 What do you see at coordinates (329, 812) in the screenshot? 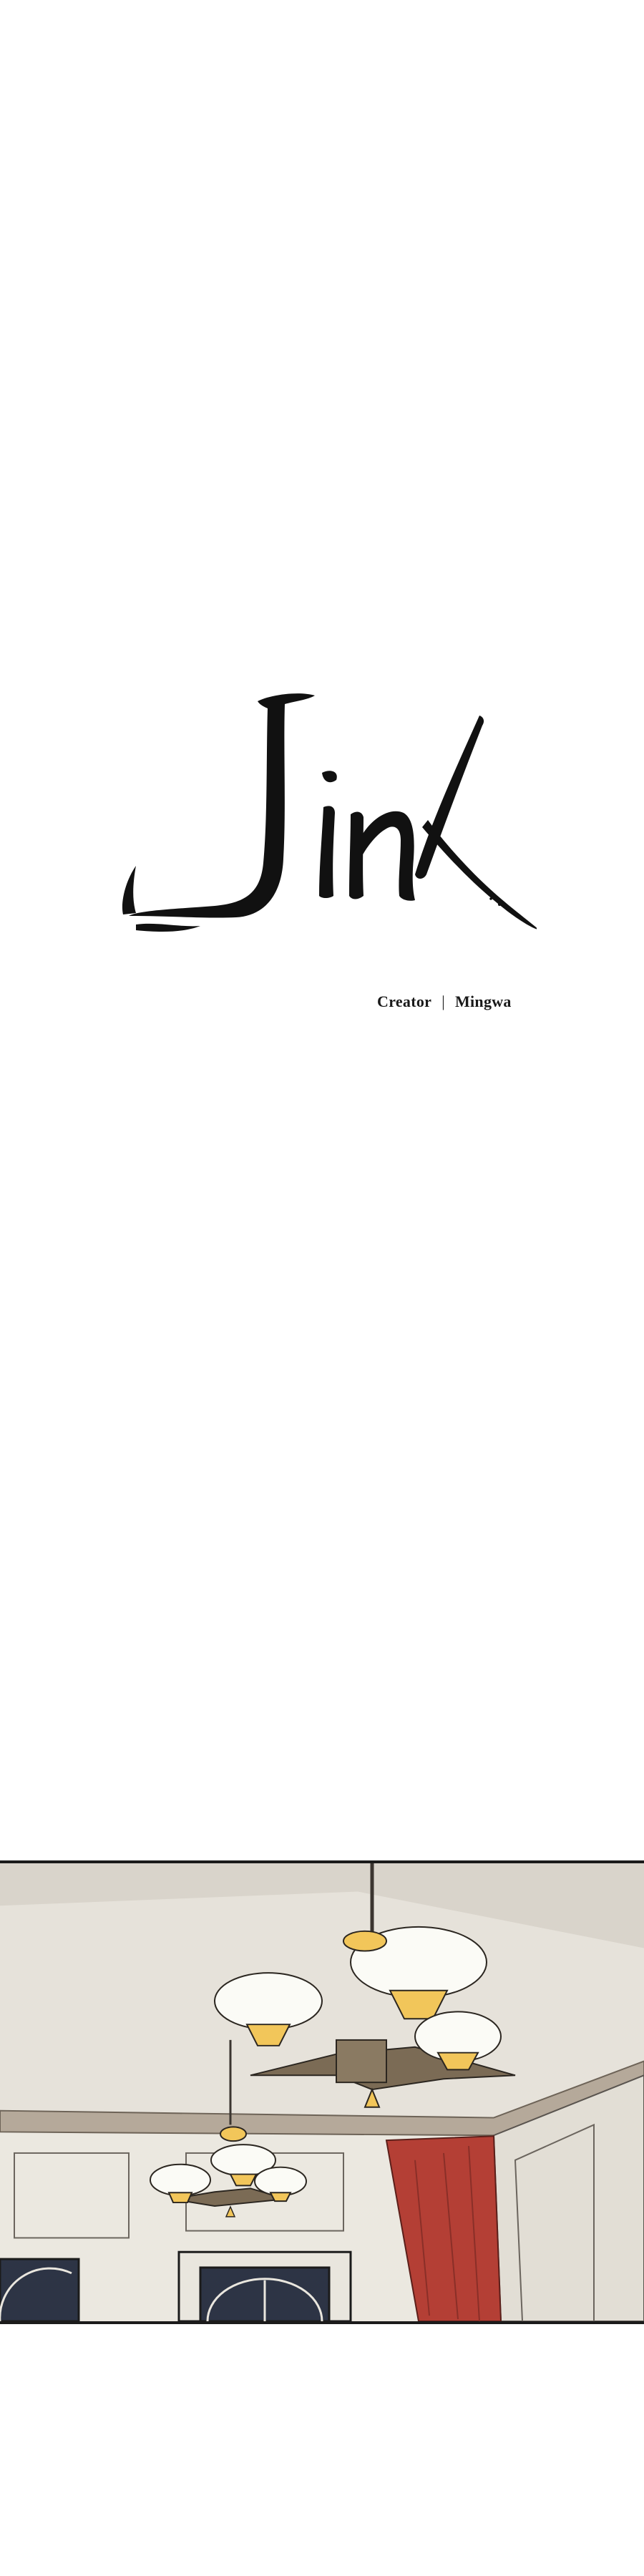
I see `jinx-logo-brush` at bounding box center [329, 812].